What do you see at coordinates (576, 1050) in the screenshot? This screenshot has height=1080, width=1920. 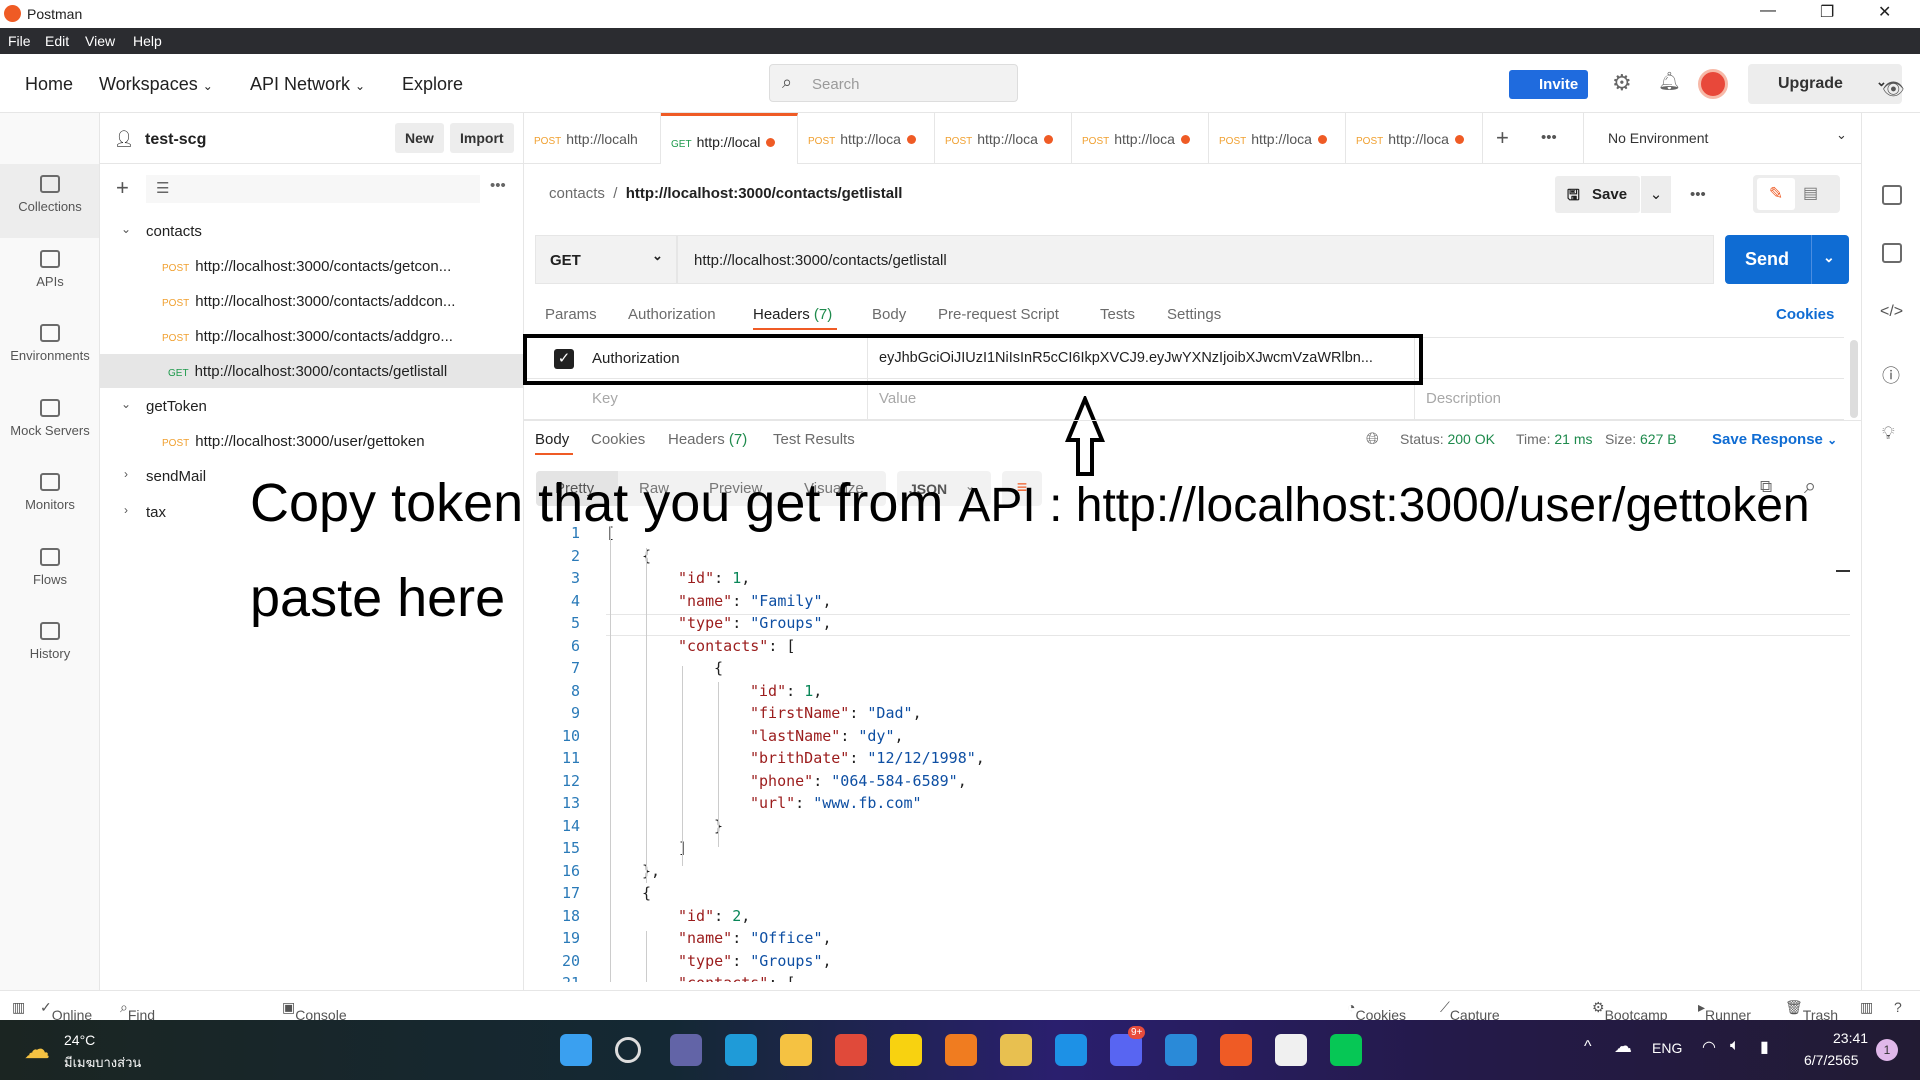 I see `taskbar-start-icon` at bounding box center [576, 1050].